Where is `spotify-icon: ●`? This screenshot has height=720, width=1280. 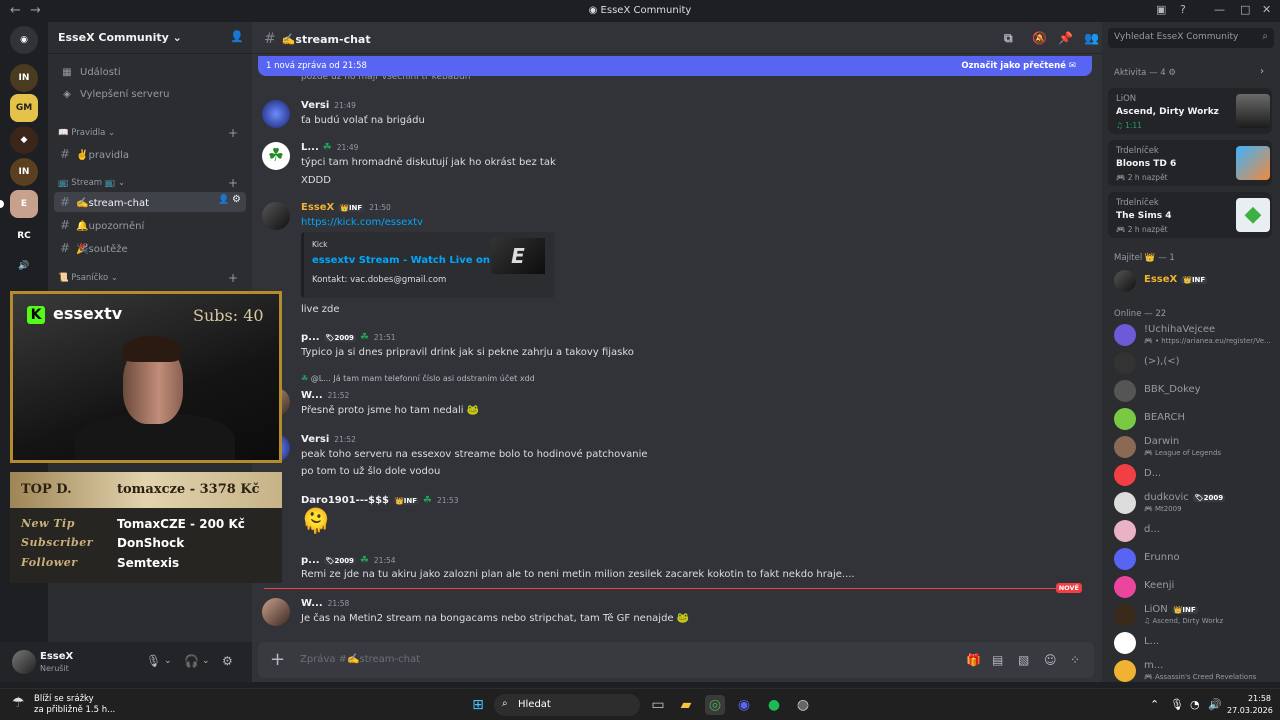
spotify-icon: ● is located at coordinates (774, 705).